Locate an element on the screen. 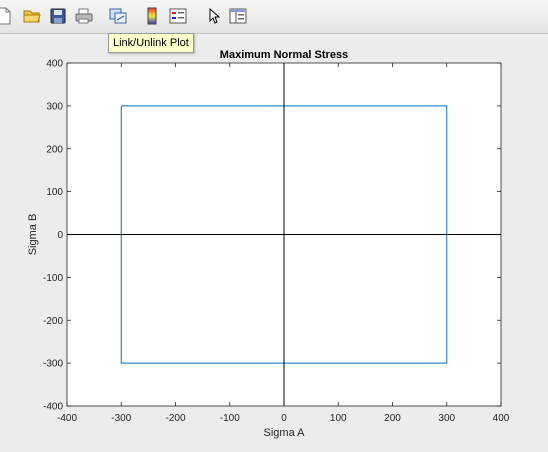 The height and width of the screenshot is (452, 548). floppy-disk-icon is located at coordinates (58, 16).